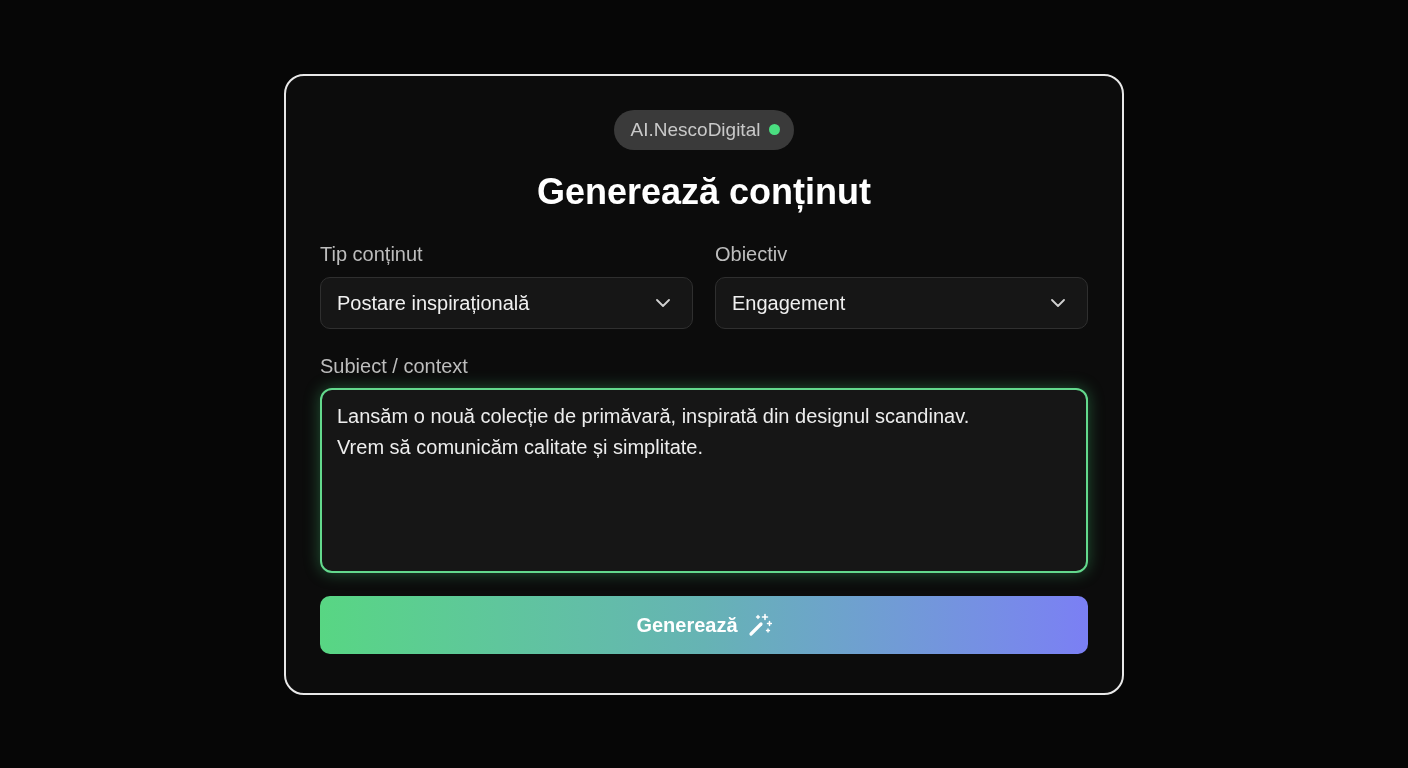  I want to click on select-dropdown: Engagement, so click(901, 302).